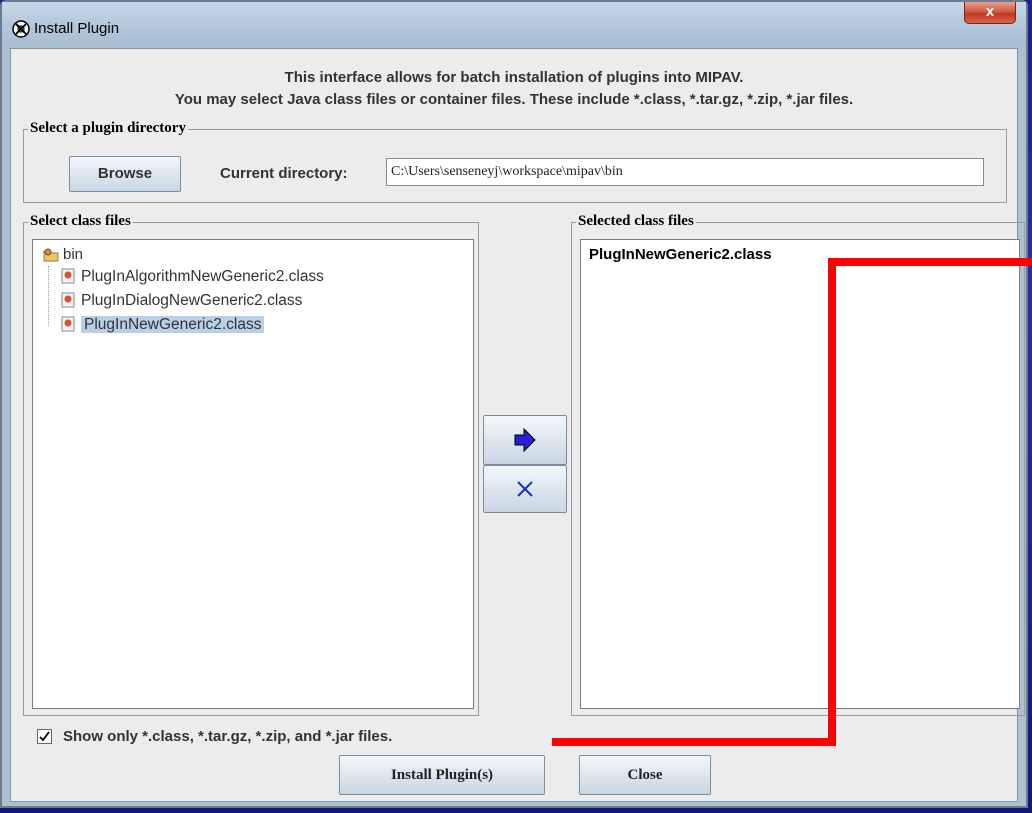  I want to click on x-remove-icon, so click(525, 489).